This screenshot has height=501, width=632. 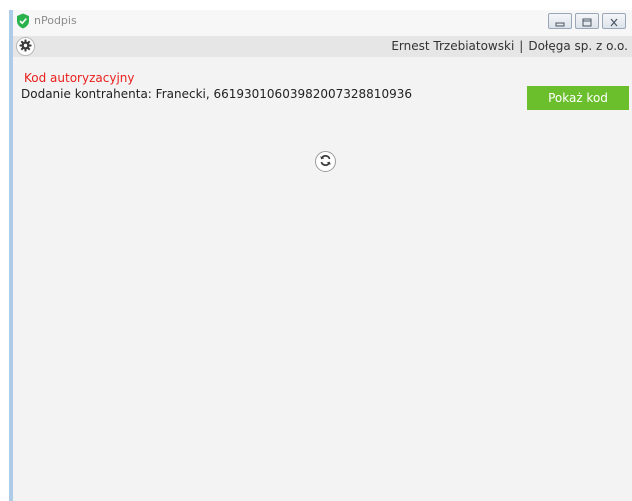 I want to click on minimize-icon, so click(x=560, y=21).